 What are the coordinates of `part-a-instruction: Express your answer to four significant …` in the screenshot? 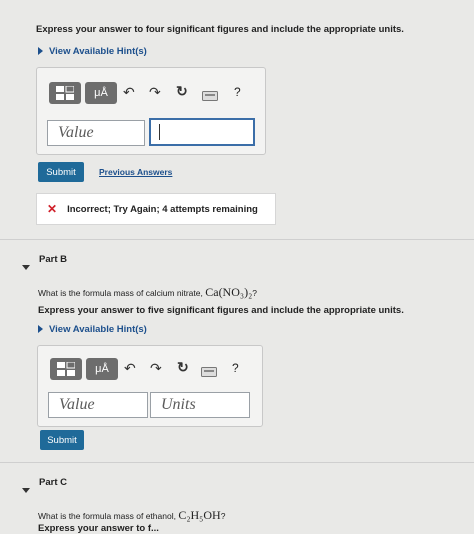 It's located at (220, 29).